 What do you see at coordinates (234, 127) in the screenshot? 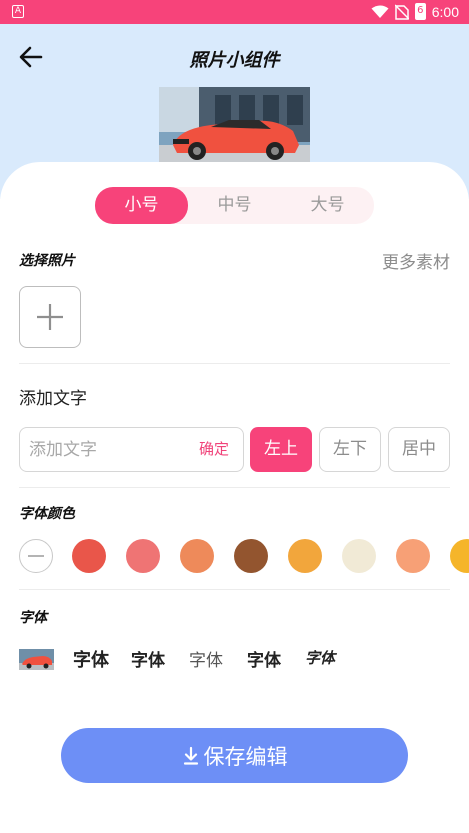
I see `widget-preview-image` at bounding box center [234, 127].